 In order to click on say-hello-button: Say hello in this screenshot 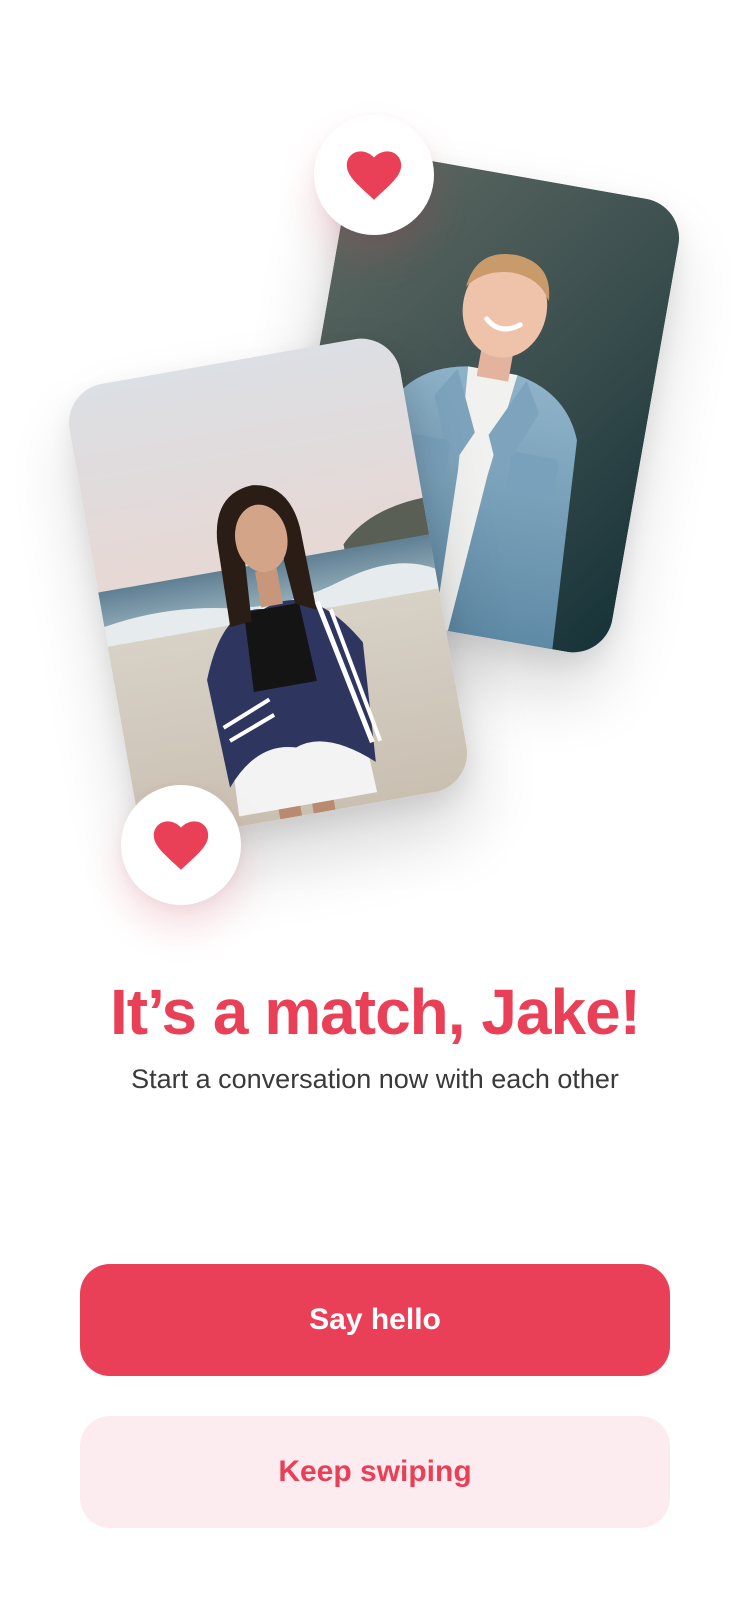, I will do `click(375, 1320)`.